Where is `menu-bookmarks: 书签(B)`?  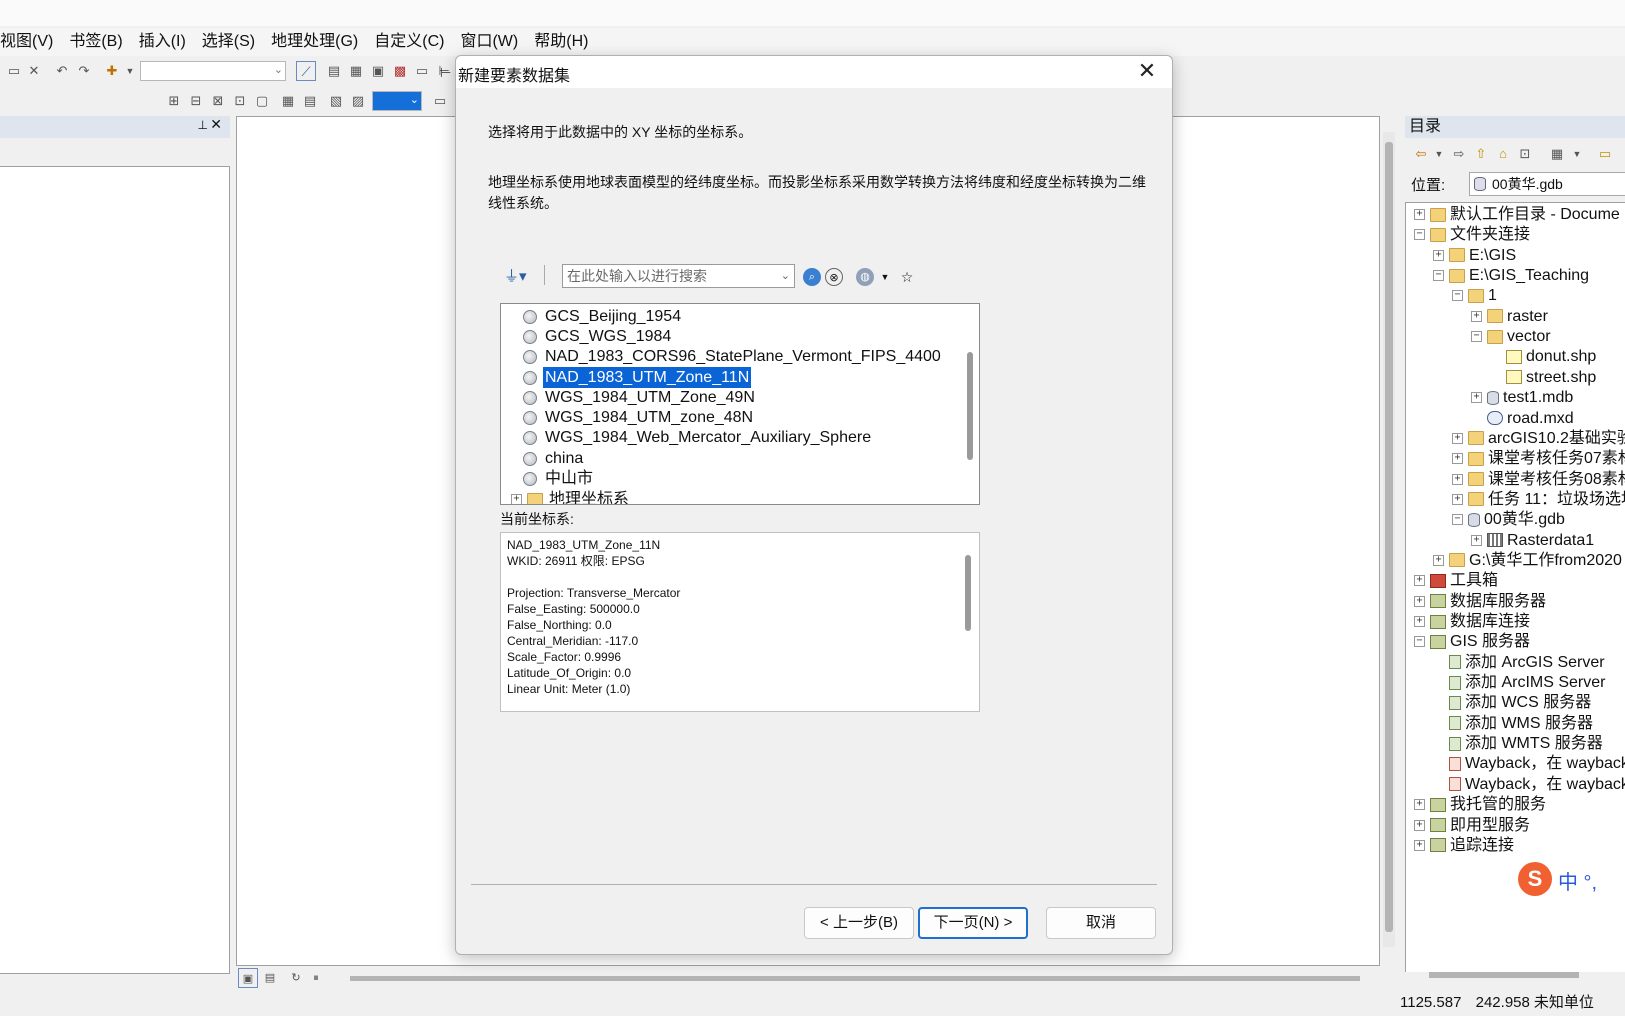
menu-bookmarks: 书签(B) is located at coordinates (95, 42).